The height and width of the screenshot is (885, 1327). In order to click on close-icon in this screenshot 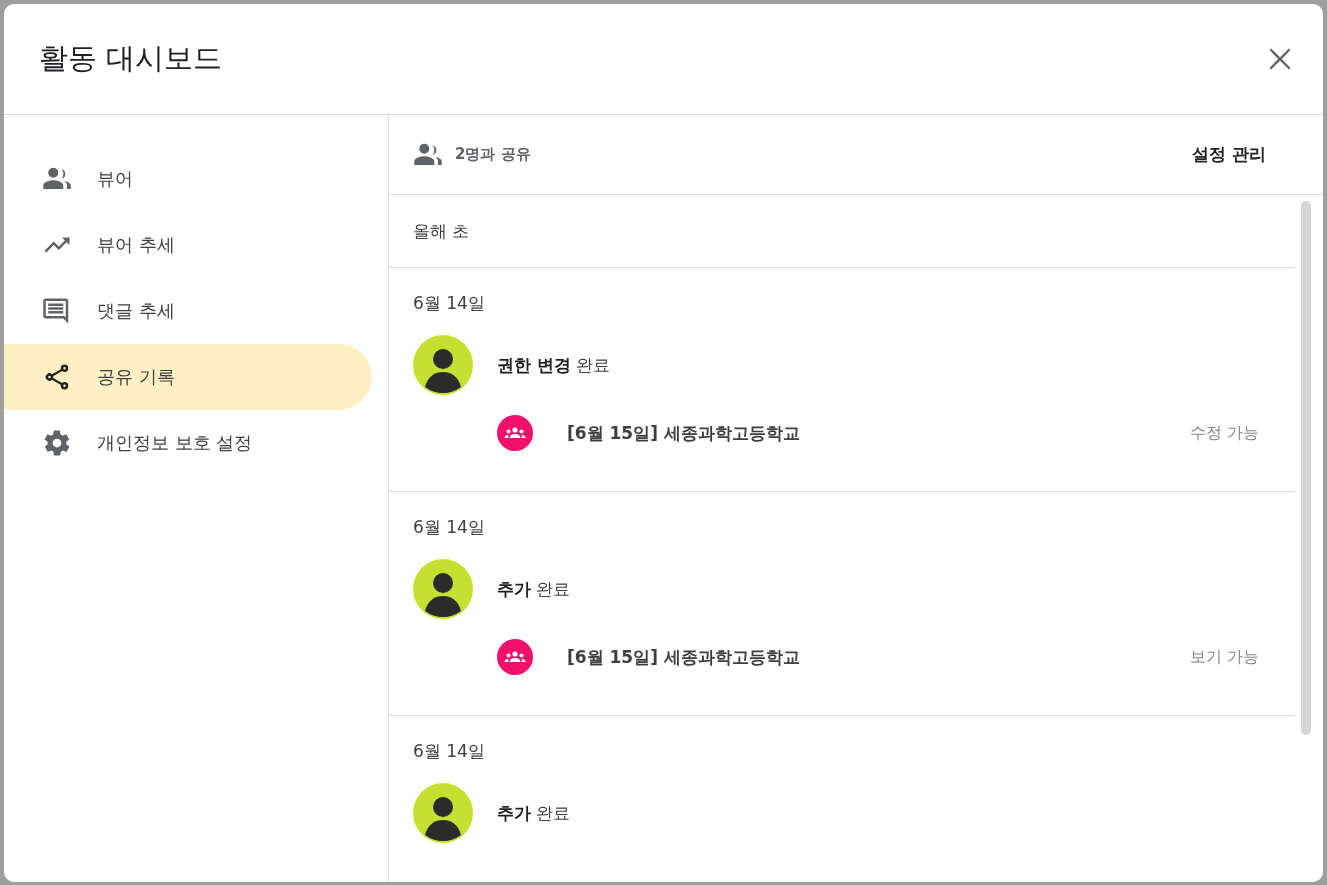, I will do `click(1280, 59)`.